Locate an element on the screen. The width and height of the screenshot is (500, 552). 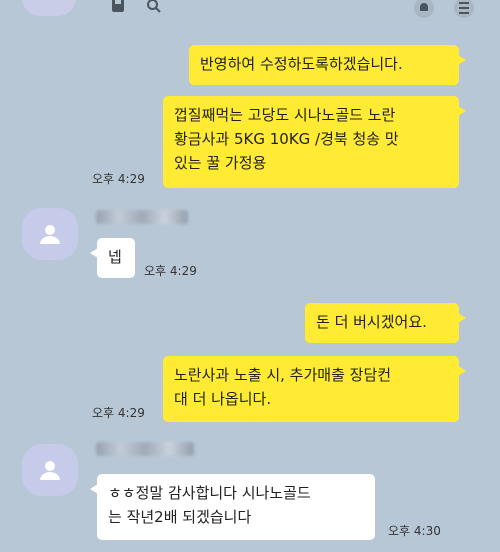
message-text: 돈 더 버시겠어요. is located at coordinates (371, 322).